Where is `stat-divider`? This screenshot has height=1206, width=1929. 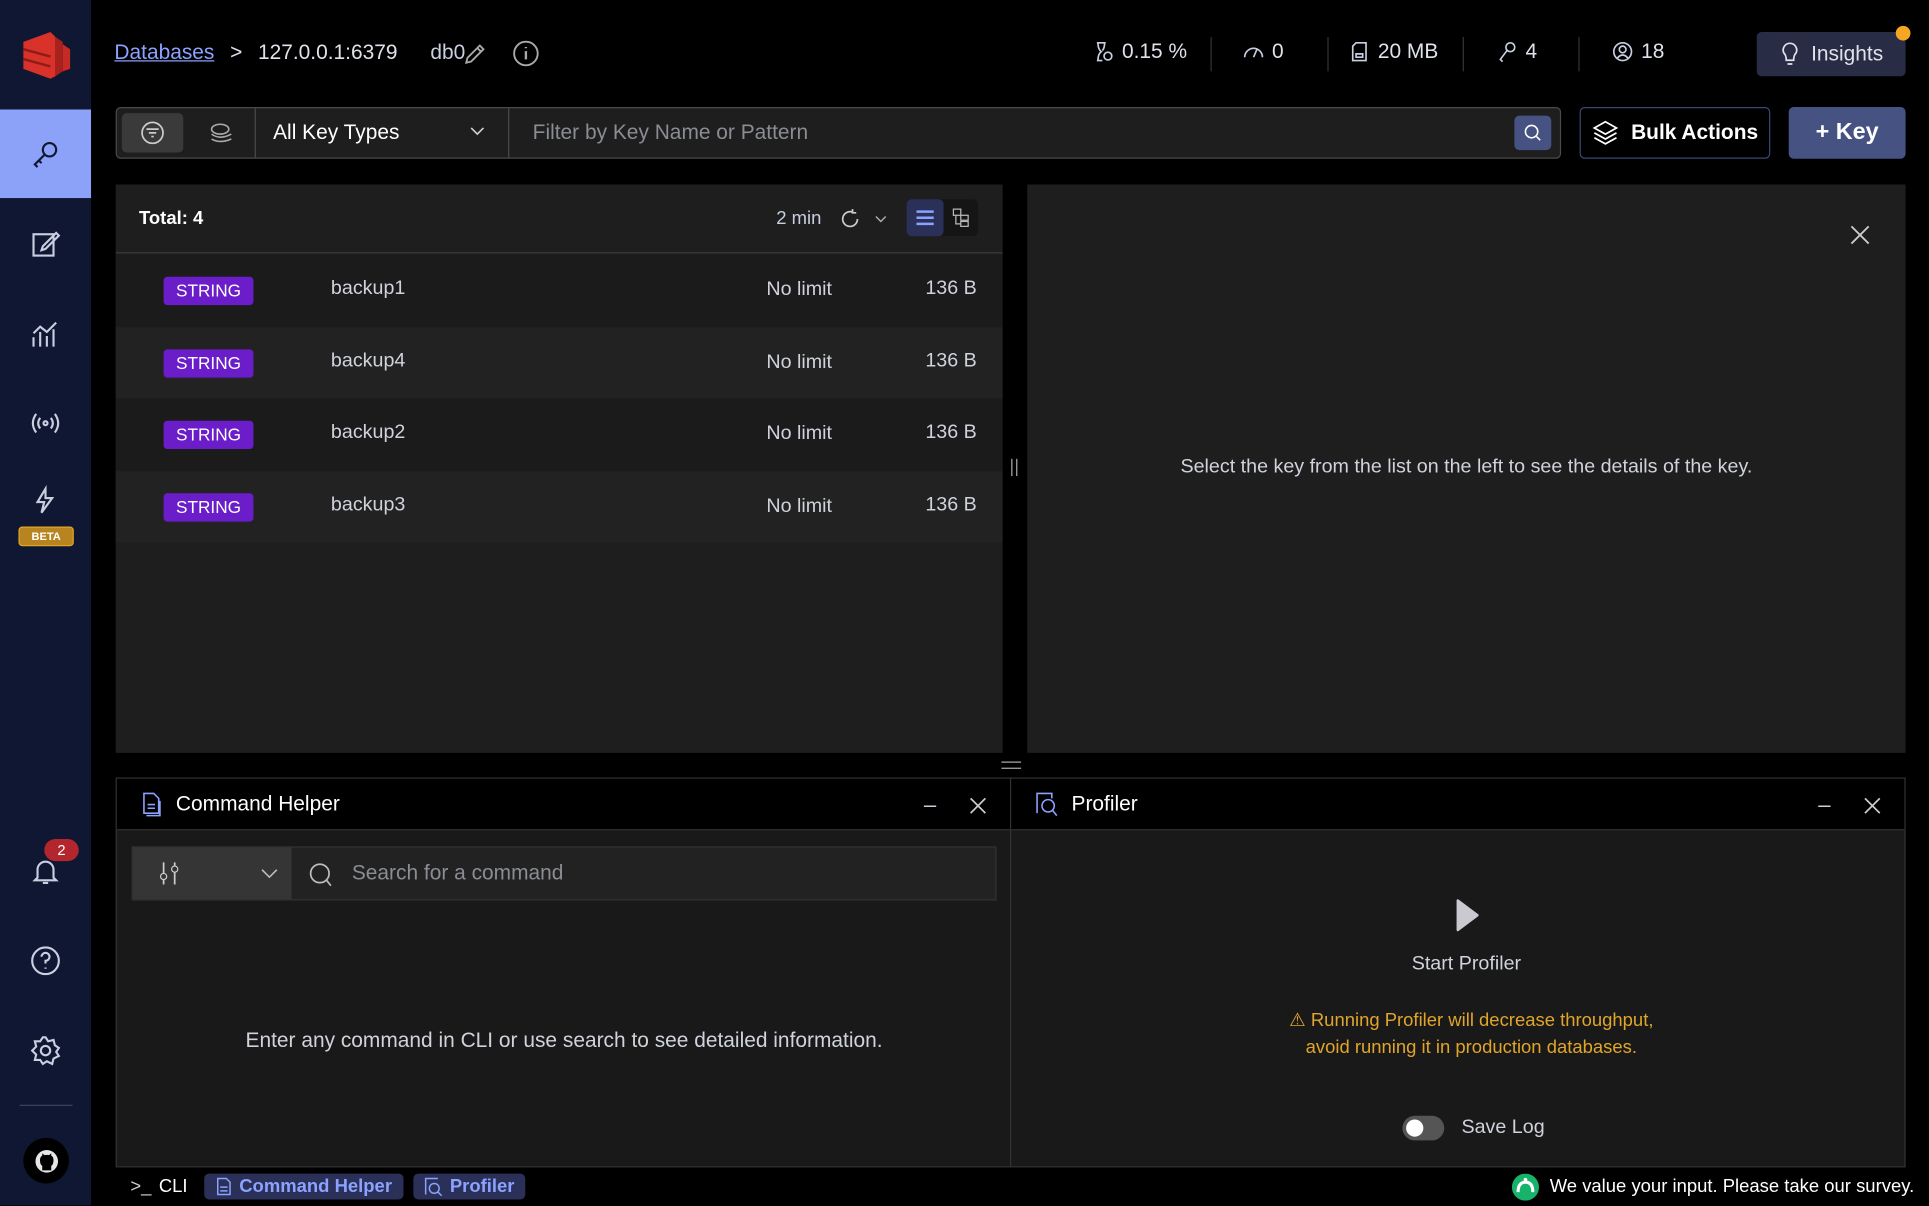
stat-divider is located at coordinates (1463, 54).